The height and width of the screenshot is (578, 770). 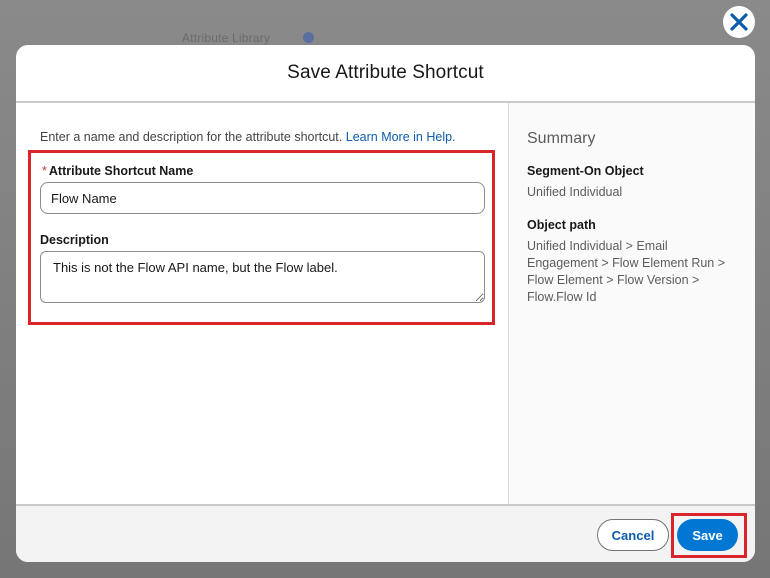 I want to click on attribute-shortcut-name-label: * Attribute Shortcut Name, so click(x=117, y=171).